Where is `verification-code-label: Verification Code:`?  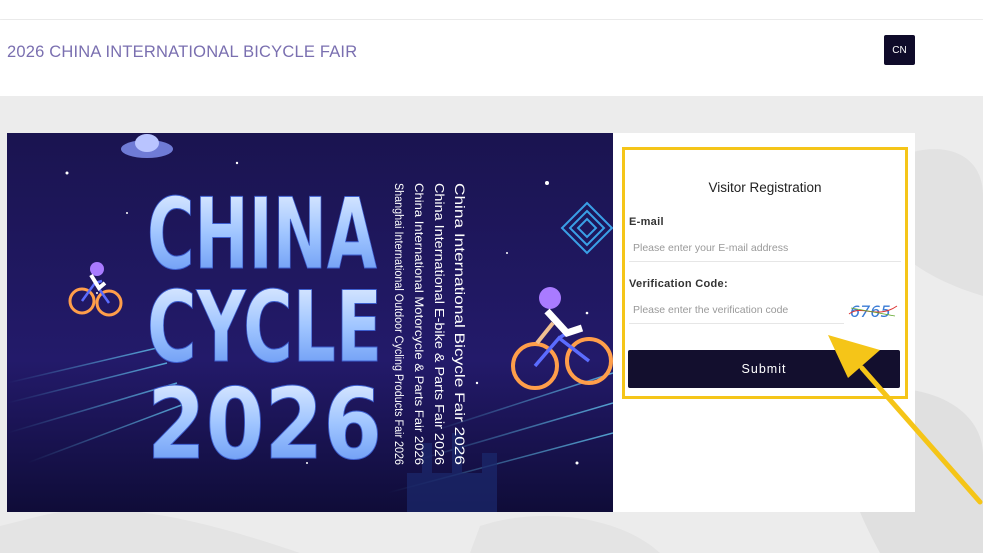 verification-code-label: Verification Code: is located at coordinates (678, 284).